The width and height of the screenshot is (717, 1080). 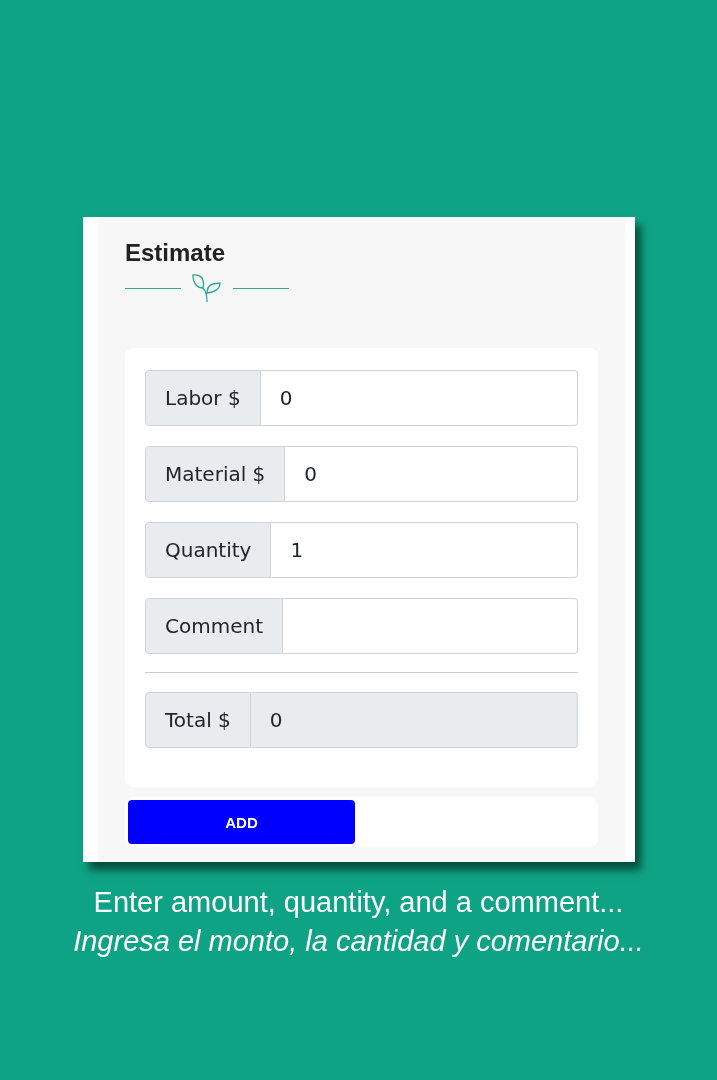 What do you see at coordinates (414, 720) in the screenshot?
I see `total-field: 0` at bounding box center [414, 720].